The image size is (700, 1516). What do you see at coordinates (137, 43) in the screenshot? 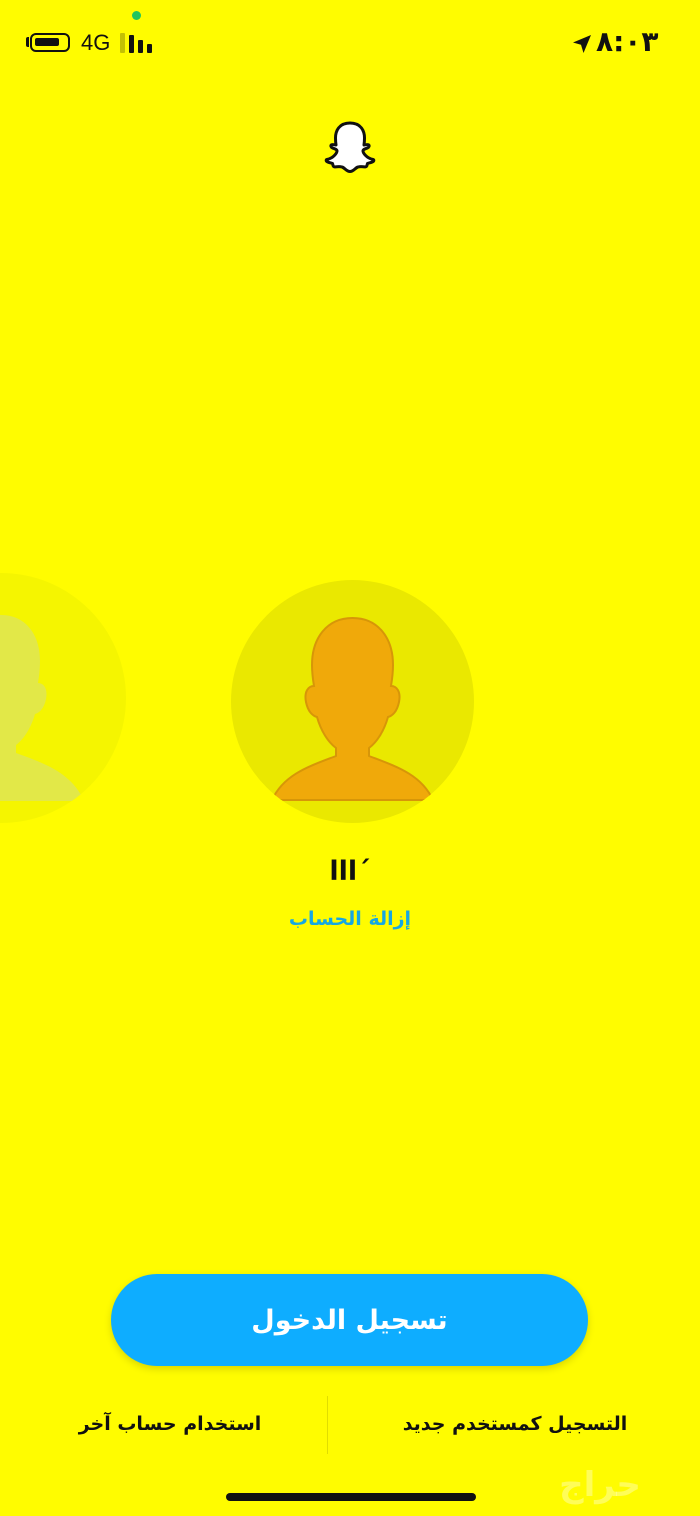
I see `signal-icon` at bounding box center [137, 43].